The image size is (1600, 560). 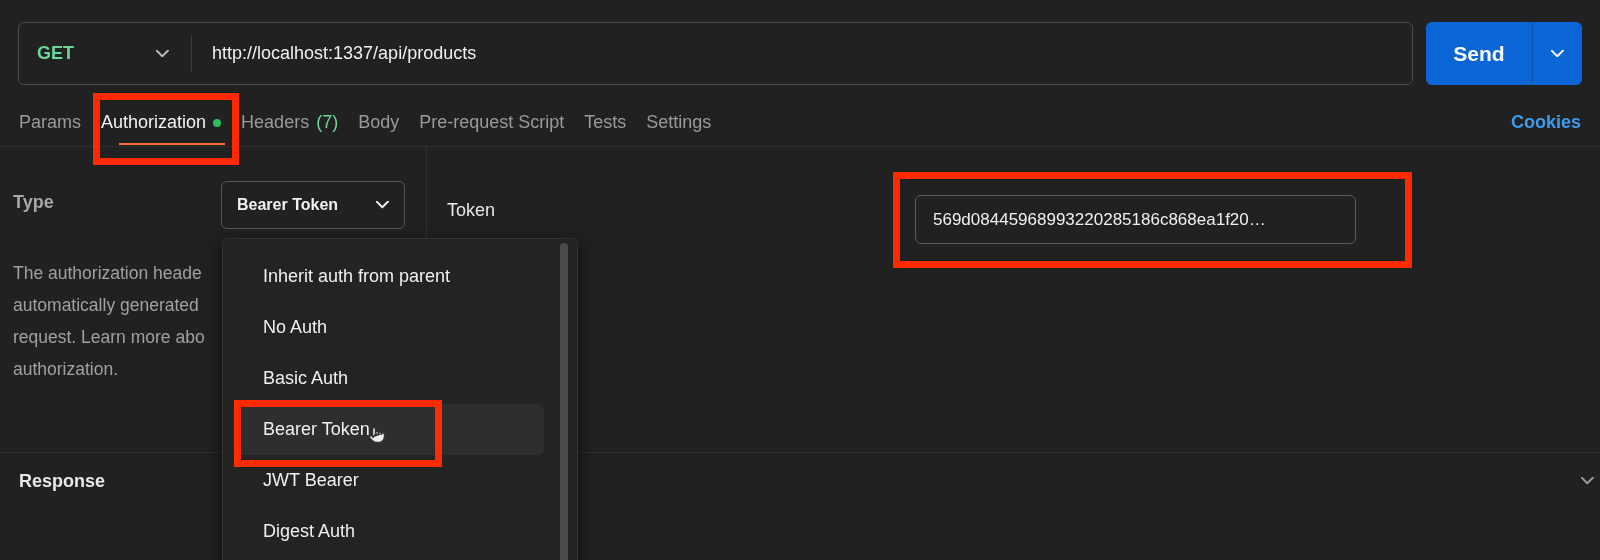 What do you see at coordinates (1479, 53) in the screenshot?
I see `send-button: Send` at bounding box center [1479, 53].